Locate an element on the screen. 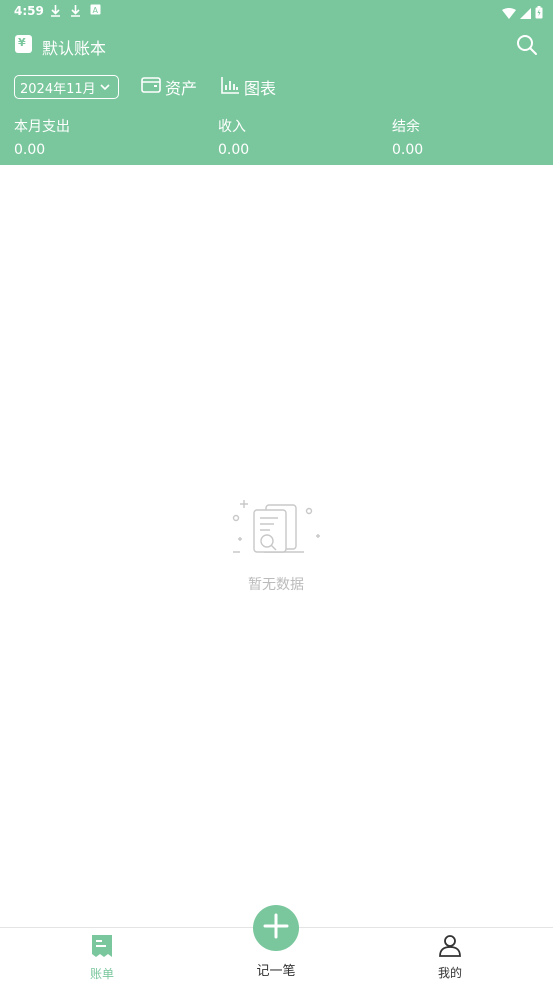 This screenshot has width=553, height=983. month-value: 2024年11月 is located at coordinates (58, 89).